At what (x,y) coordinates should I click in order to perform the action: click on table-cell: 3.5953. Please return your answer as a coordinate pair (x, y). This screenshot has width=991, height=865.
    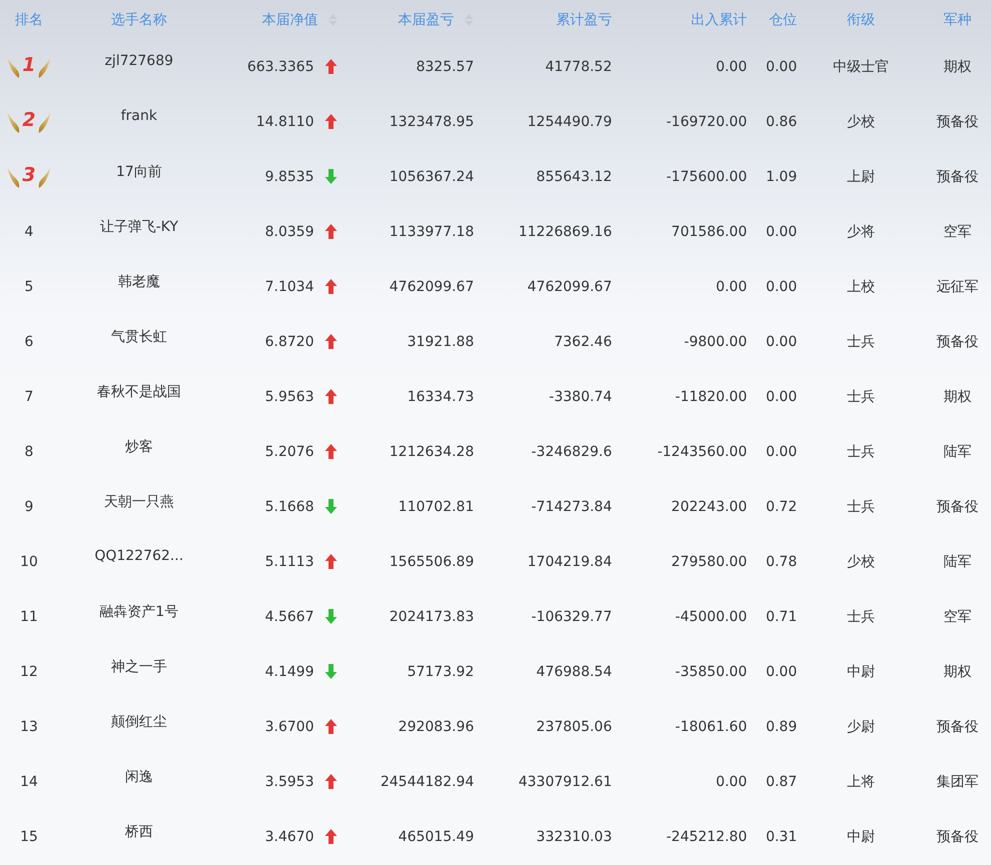
    Looking at the image, I should click on (289, 782).